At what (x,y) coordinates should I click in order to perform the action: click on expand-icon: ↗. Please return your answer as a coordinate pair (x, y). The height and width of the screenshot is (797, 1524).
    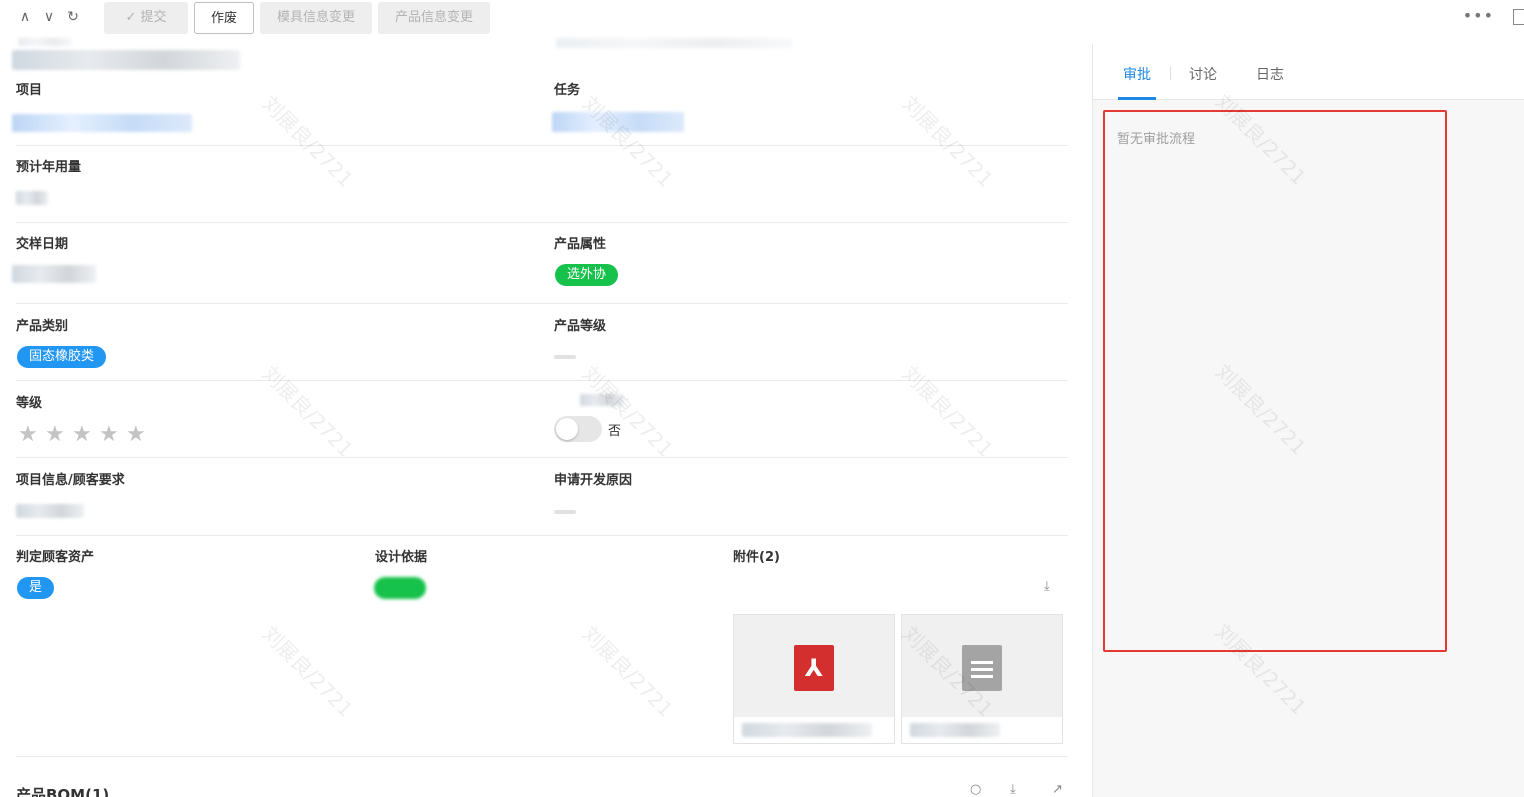
    Looking at the image, I should click on (1057, 789).